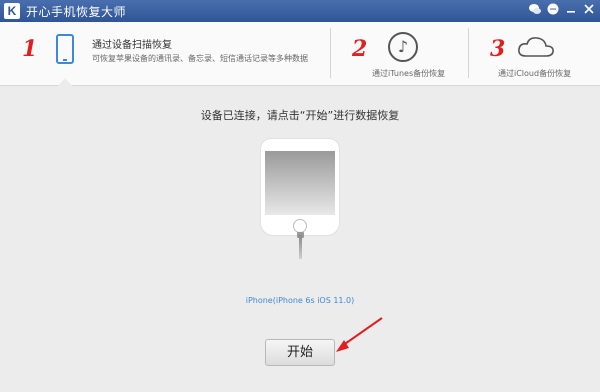 This screenshot has width=600, height=392. What do you see at coordinates (300, 115) in the screenshot?
I see `connection-status-text: 设备已连接，请点击“开始”进行数据恢复` at bounding box center [300, 115].